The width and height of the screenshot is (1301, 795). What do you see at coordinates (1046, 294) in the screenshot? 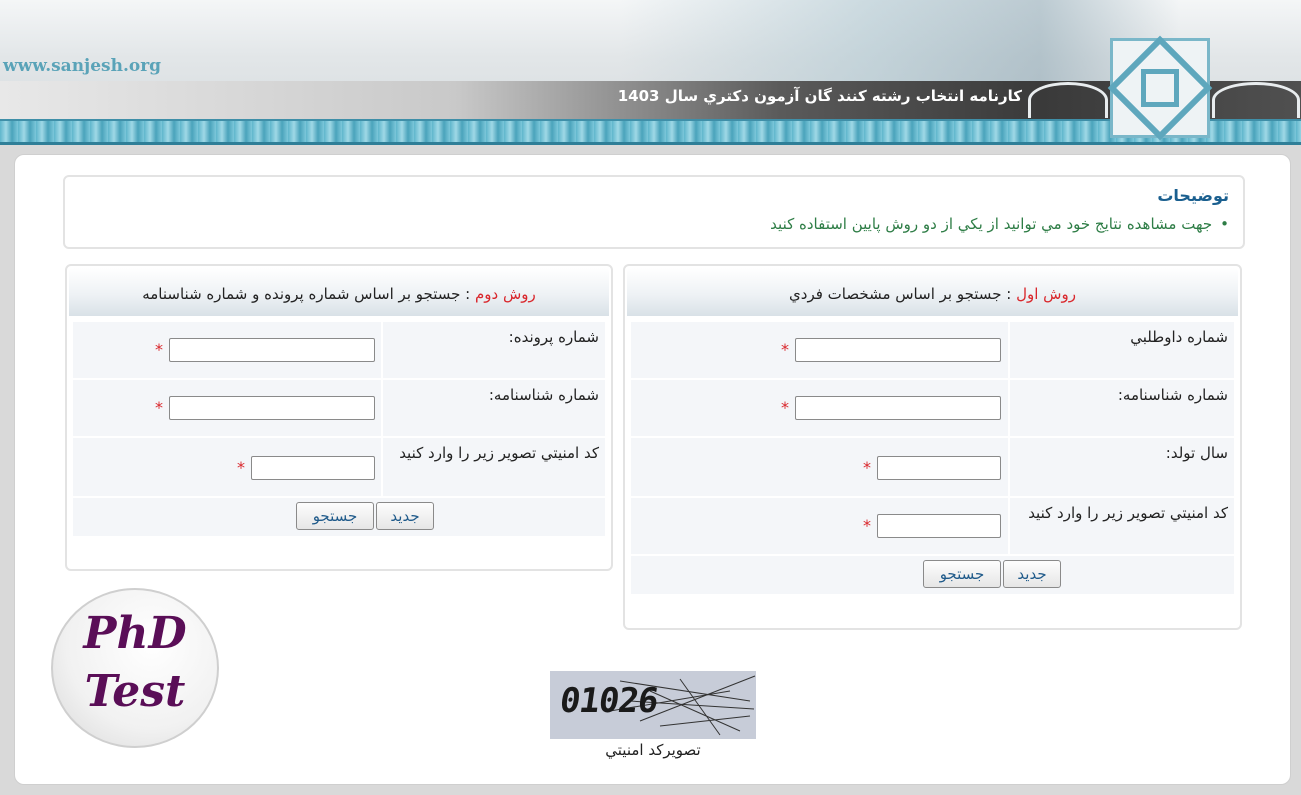
I see `method1-label: روش اول` at bounding box center [1046, 294].